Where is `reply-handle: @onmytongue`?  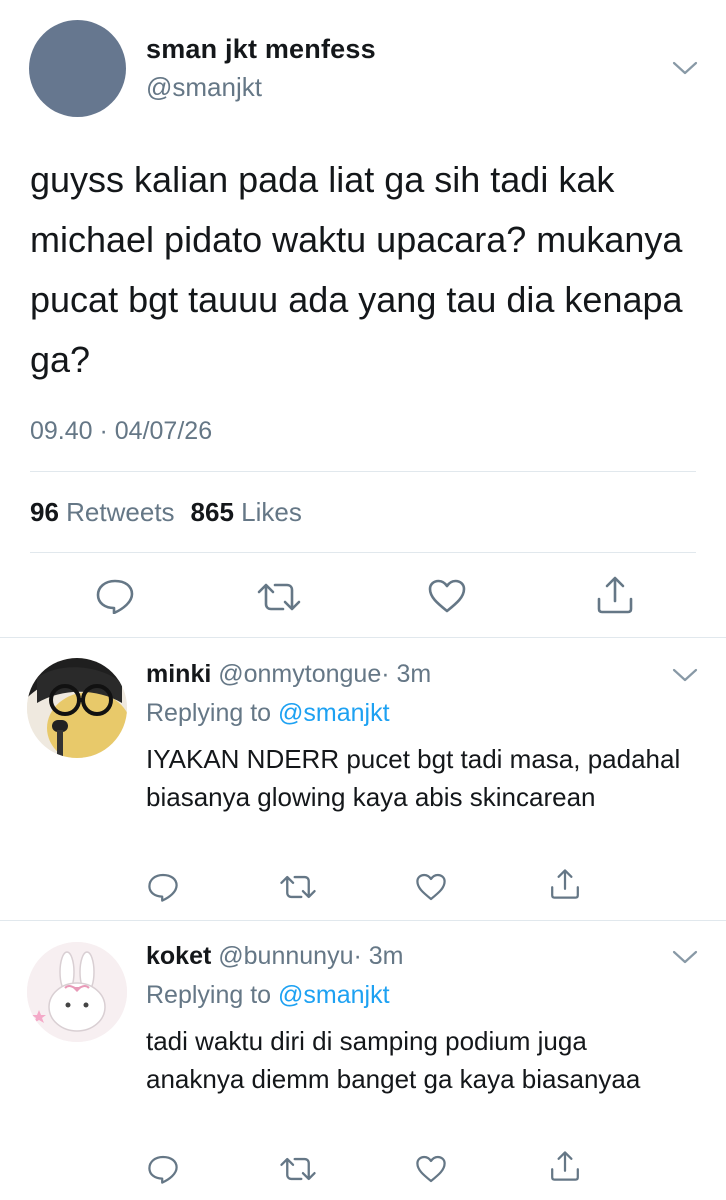 reply-handle: @onmytongue is located at coordinates (299, 674).